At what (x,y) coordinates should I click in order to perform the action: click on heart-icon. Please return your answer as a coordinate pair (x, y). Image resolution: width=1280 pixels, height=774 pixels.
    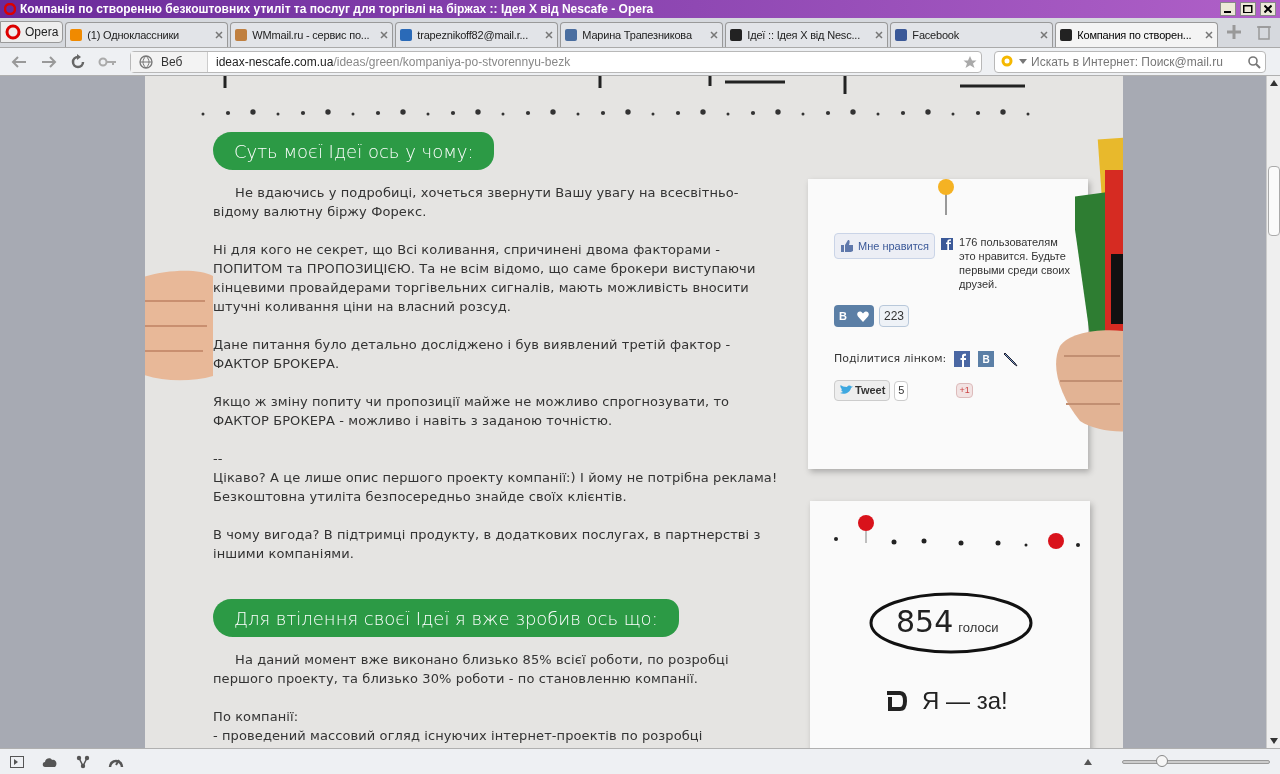
    Looking at the image, I should click on (862, 316).